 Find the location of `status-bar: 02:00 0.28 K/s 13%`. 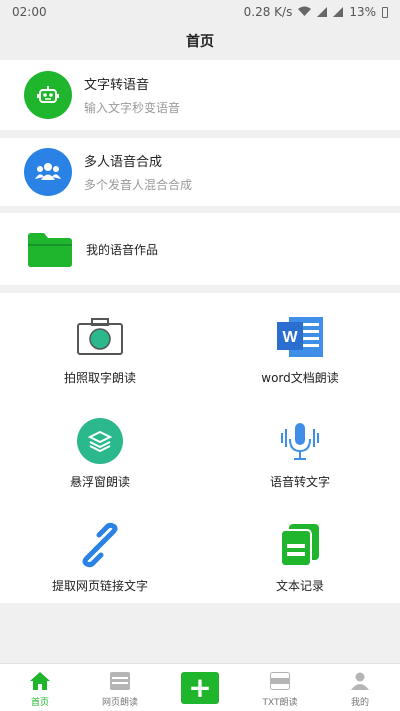

status-bar: 02:00 0.28 K/s 13% is located at coordinates (200, 12).